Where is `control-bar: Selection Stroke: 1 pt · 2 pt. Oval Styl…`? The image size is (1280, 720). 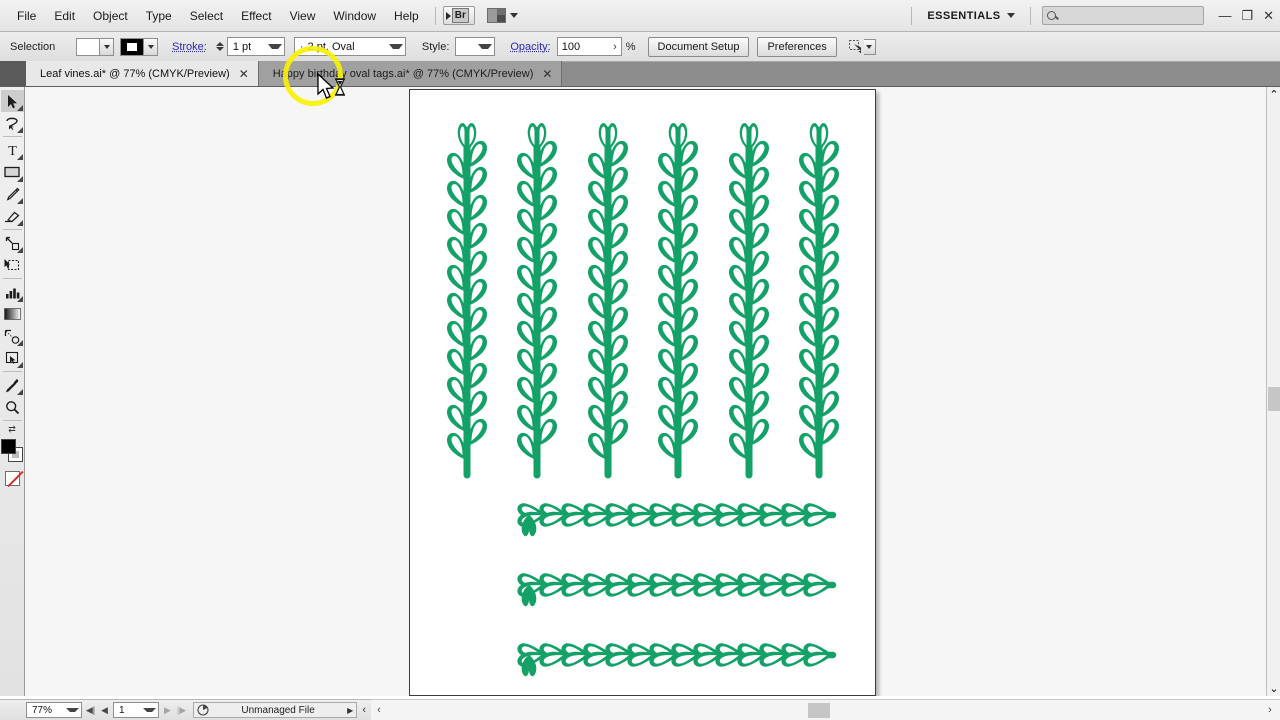 control-bar: Selection Stroke: 1 pt · 2 pt. Oval Styl… is located at coordinates (640, 47).